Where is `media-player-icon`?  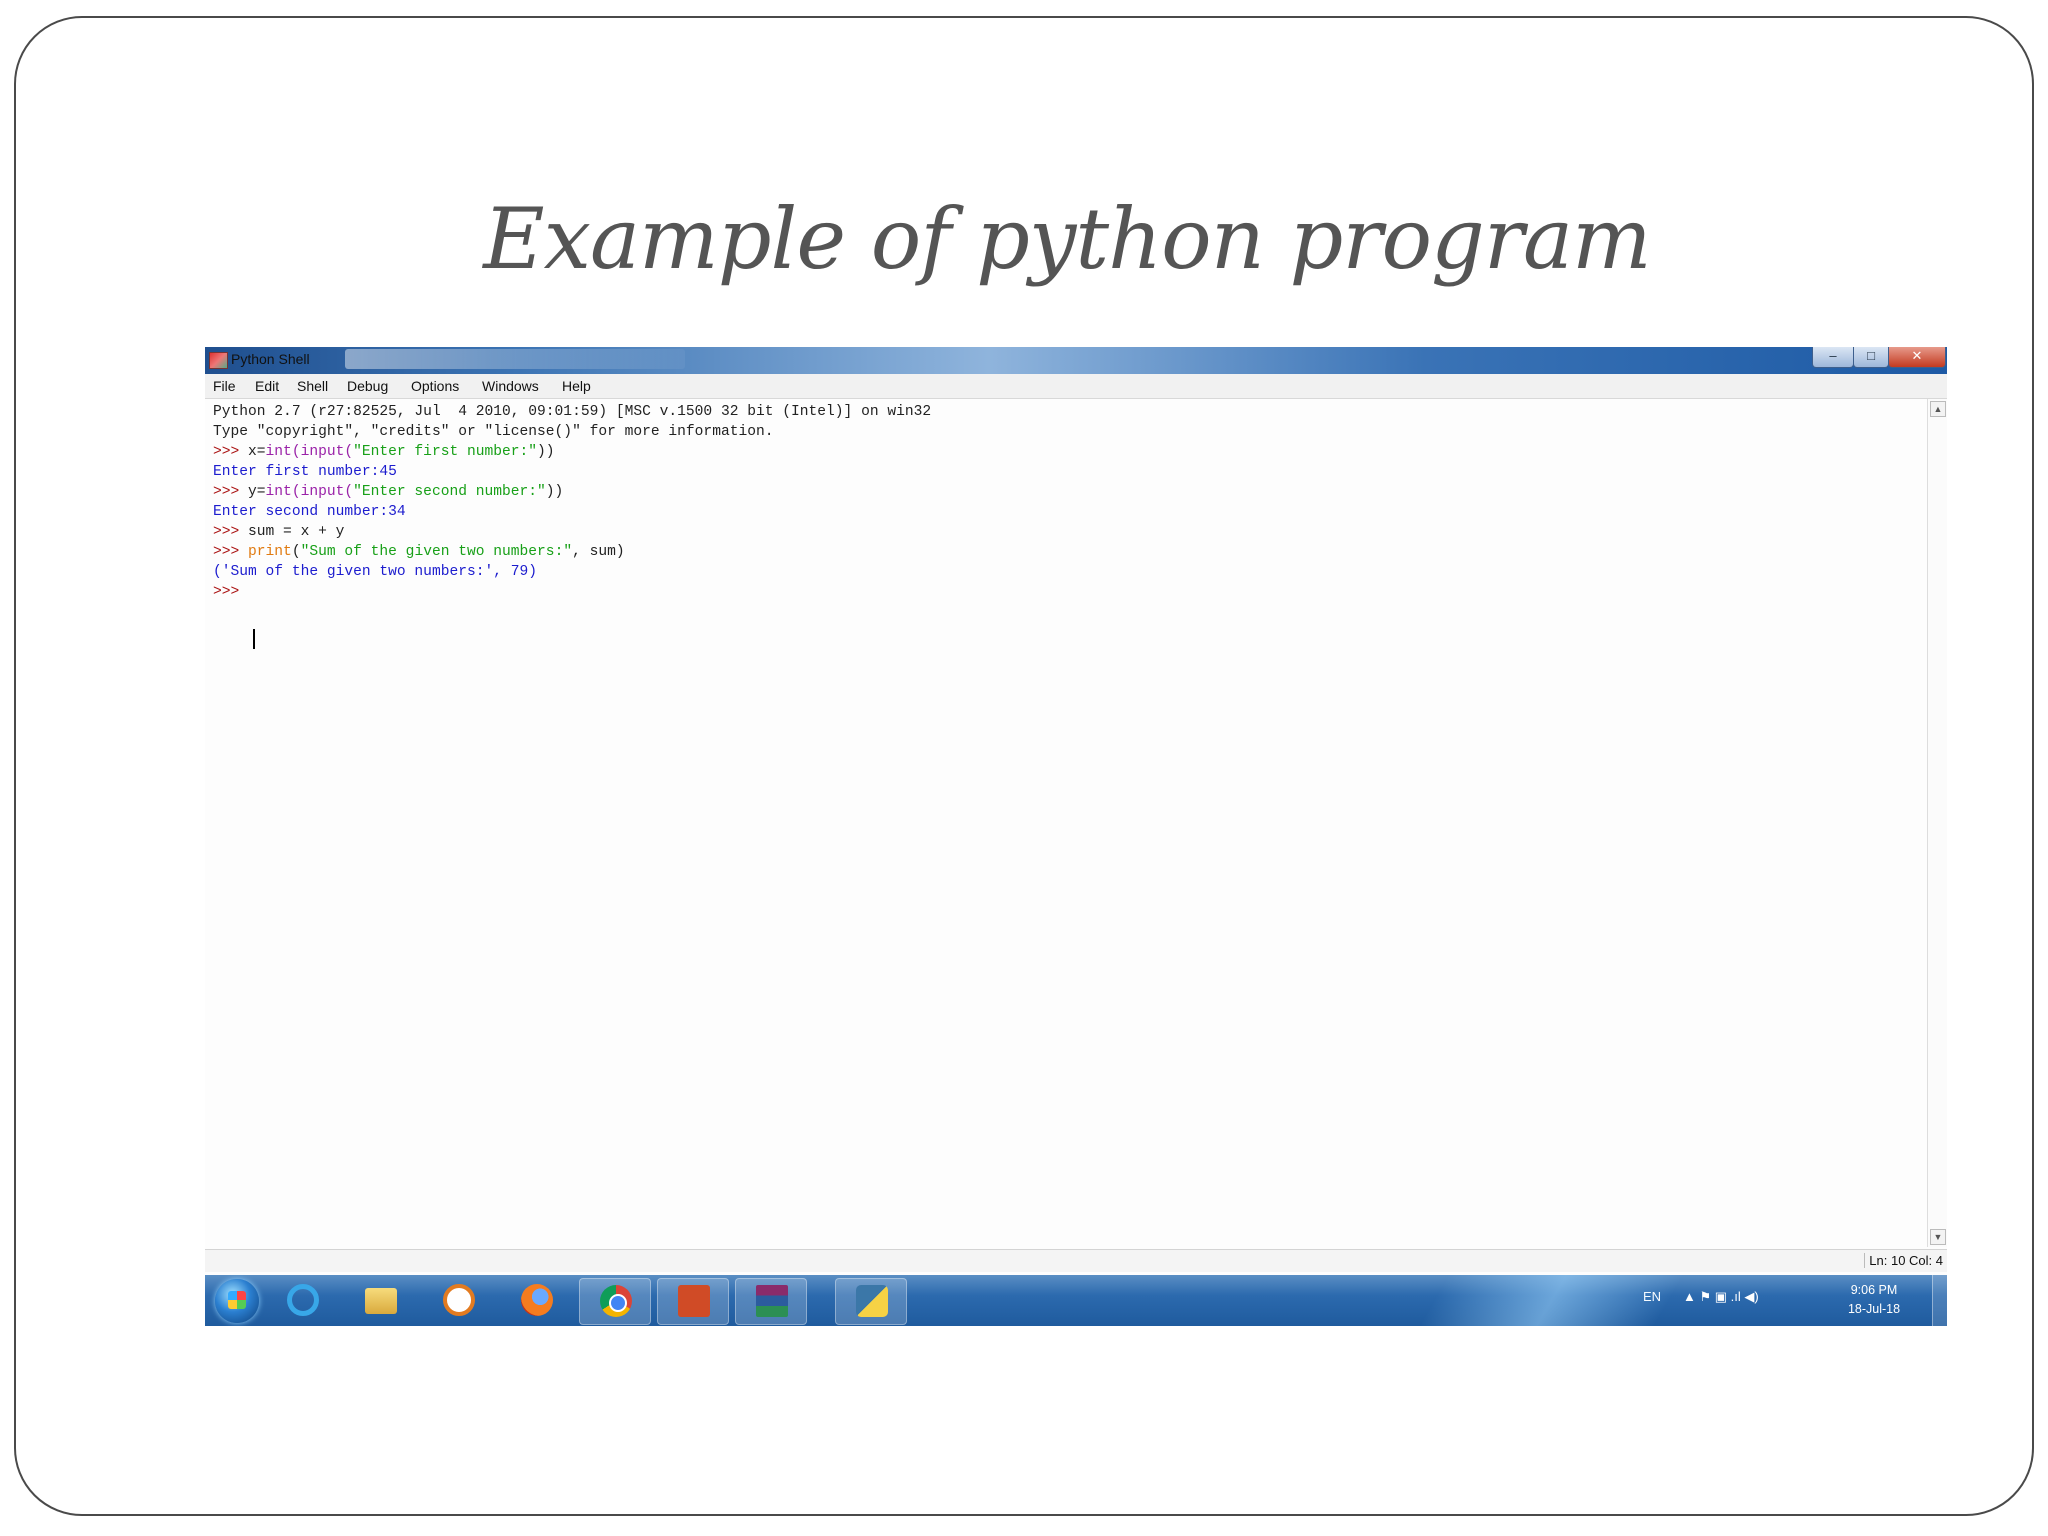 media-player-icon is located at coordinates (459, 1300).